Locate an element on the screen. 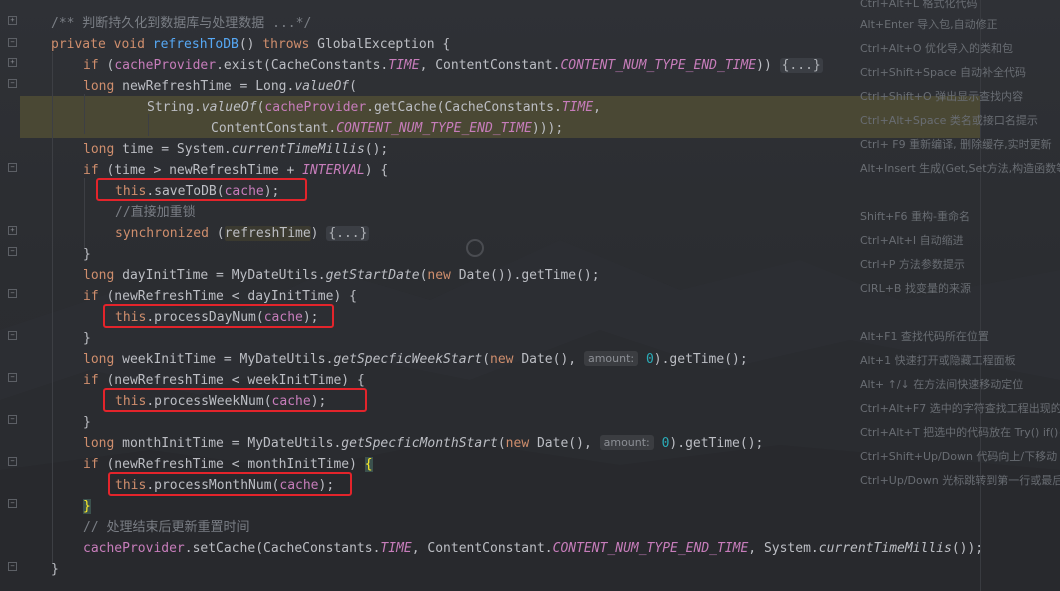 The width and height of the screenshot is (1060, 591). code-token: newRefreshTime = Long. is located at coordinates (208, 86).